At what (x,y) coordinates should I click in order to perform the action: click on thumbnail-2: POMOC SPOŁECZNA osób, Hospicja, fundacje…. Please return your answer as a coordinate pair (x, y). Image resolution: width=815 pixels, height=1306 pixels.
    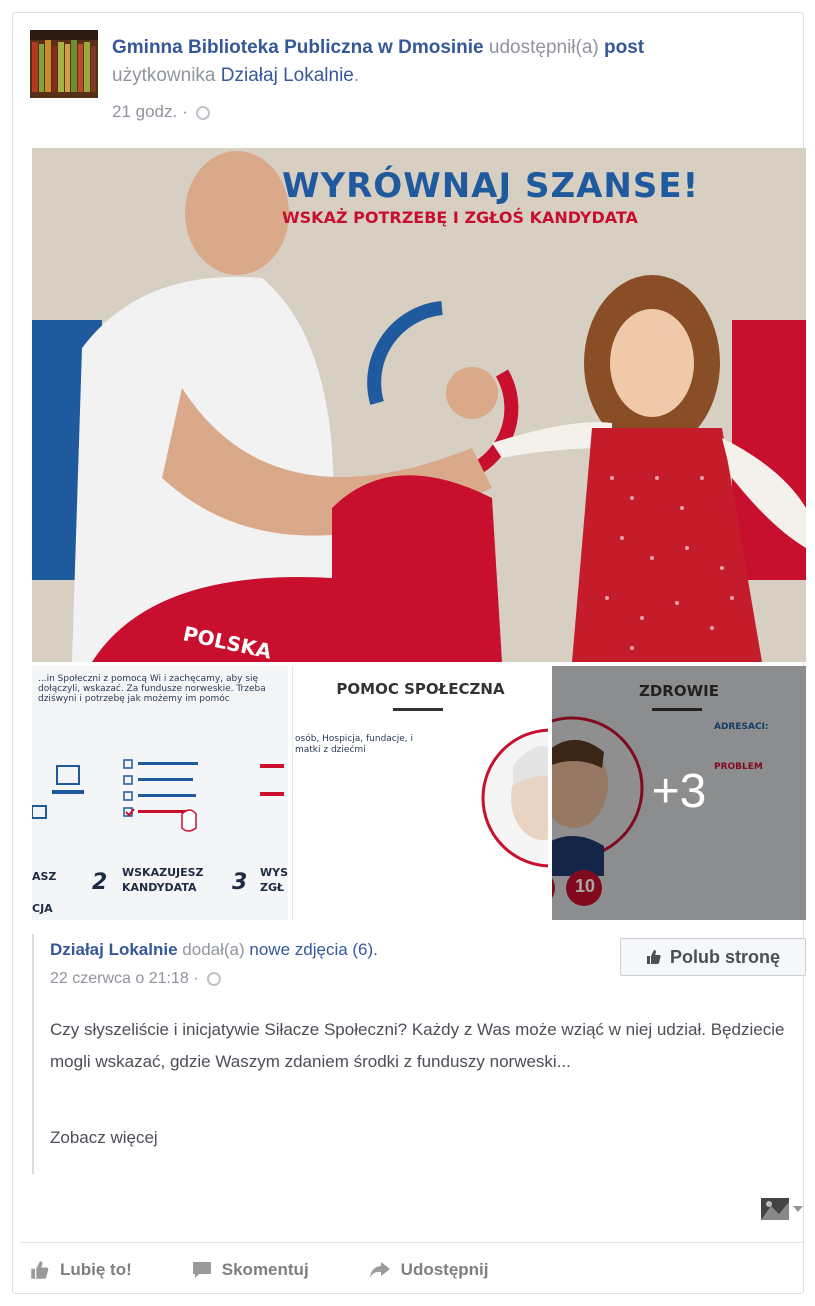
    Looking at the image, I should click on (420, 793).